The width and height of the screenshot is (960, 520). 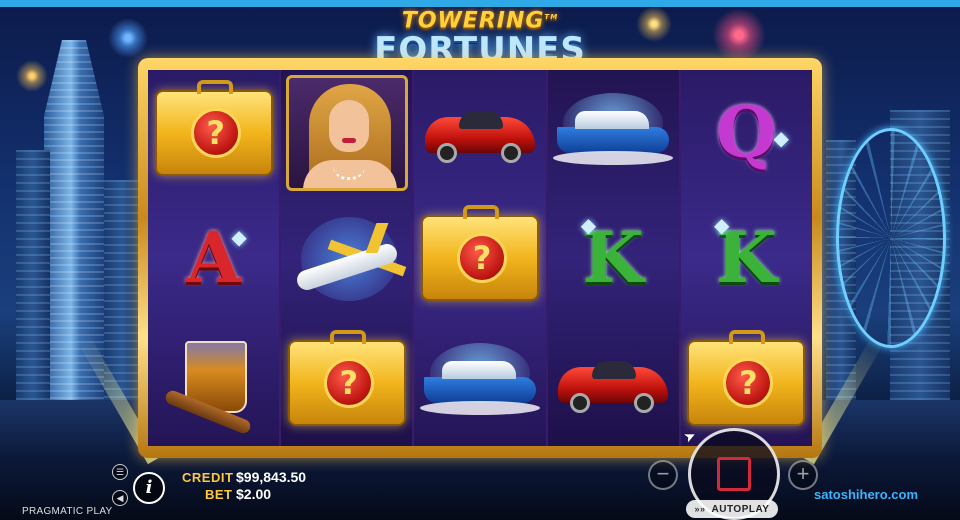 What do you see at coordinates (480, 21) in the screenshot?
I see `logo-line-1: TOWERINGTM` at bounding box center [480, 21].